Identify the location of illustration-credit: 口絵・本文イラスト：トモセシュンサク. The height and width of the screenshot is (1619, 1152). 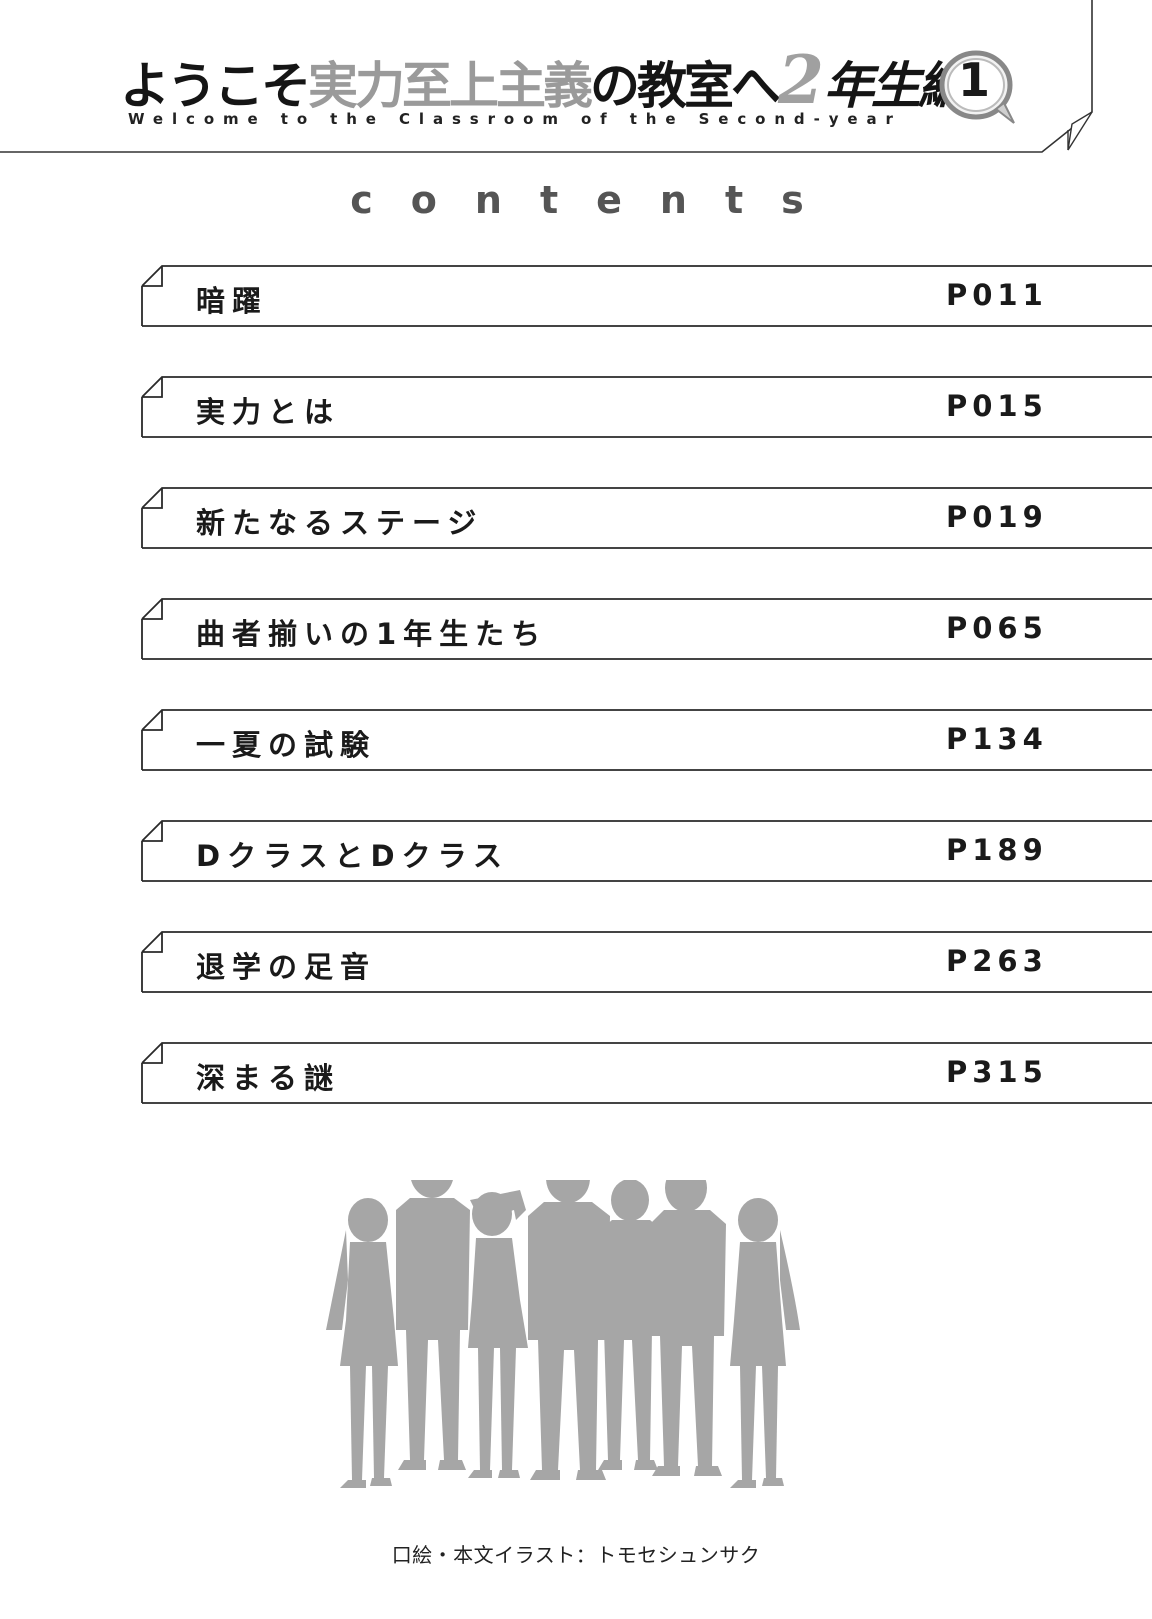
(576, 1555).